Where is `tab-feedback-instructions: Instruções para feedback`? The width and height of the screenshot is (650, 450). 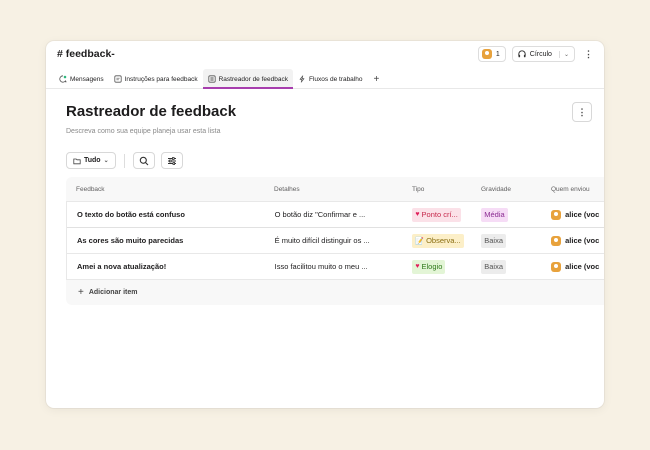 tab-feedback-instructions: Instruções para feedback is located at coordinates (156, 79).